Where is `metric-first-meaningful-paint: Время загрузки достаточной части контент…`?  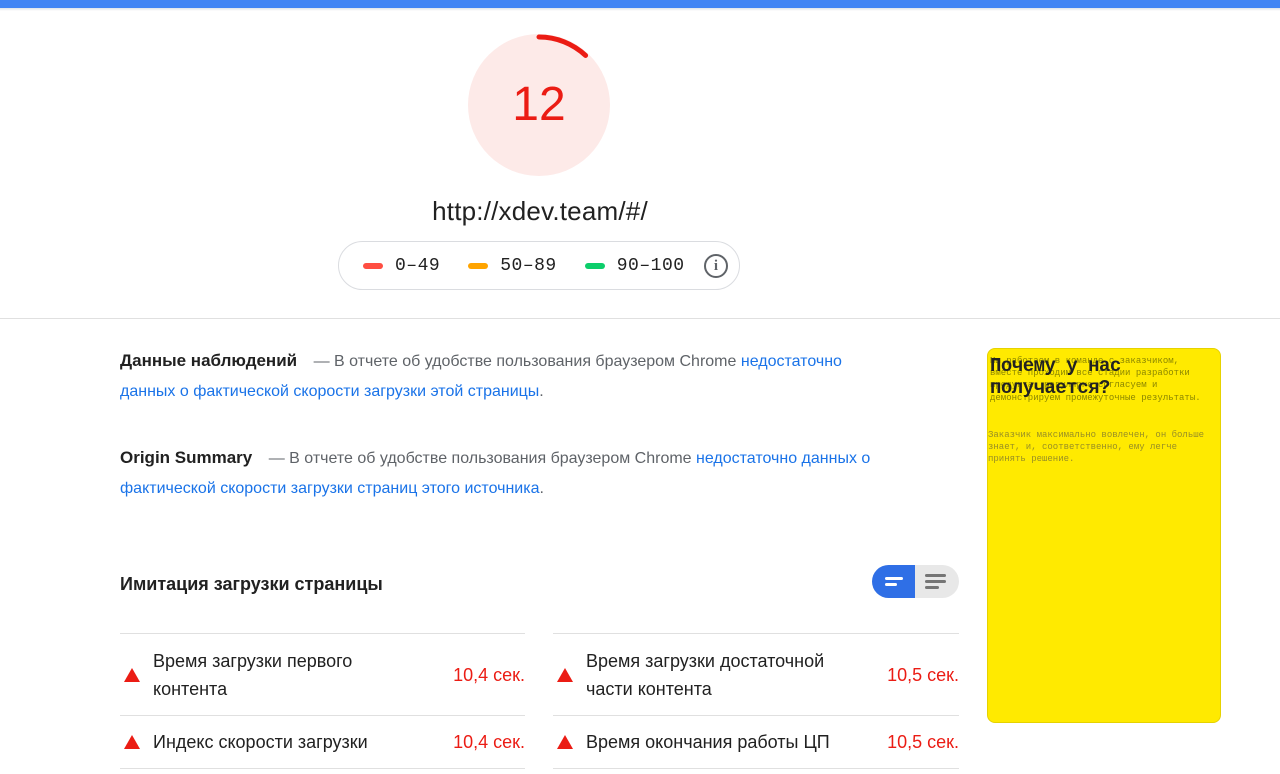
metric-first-meaningful-paint: Время загрузки достаточной части контент… is located at coordinates (756, 675).